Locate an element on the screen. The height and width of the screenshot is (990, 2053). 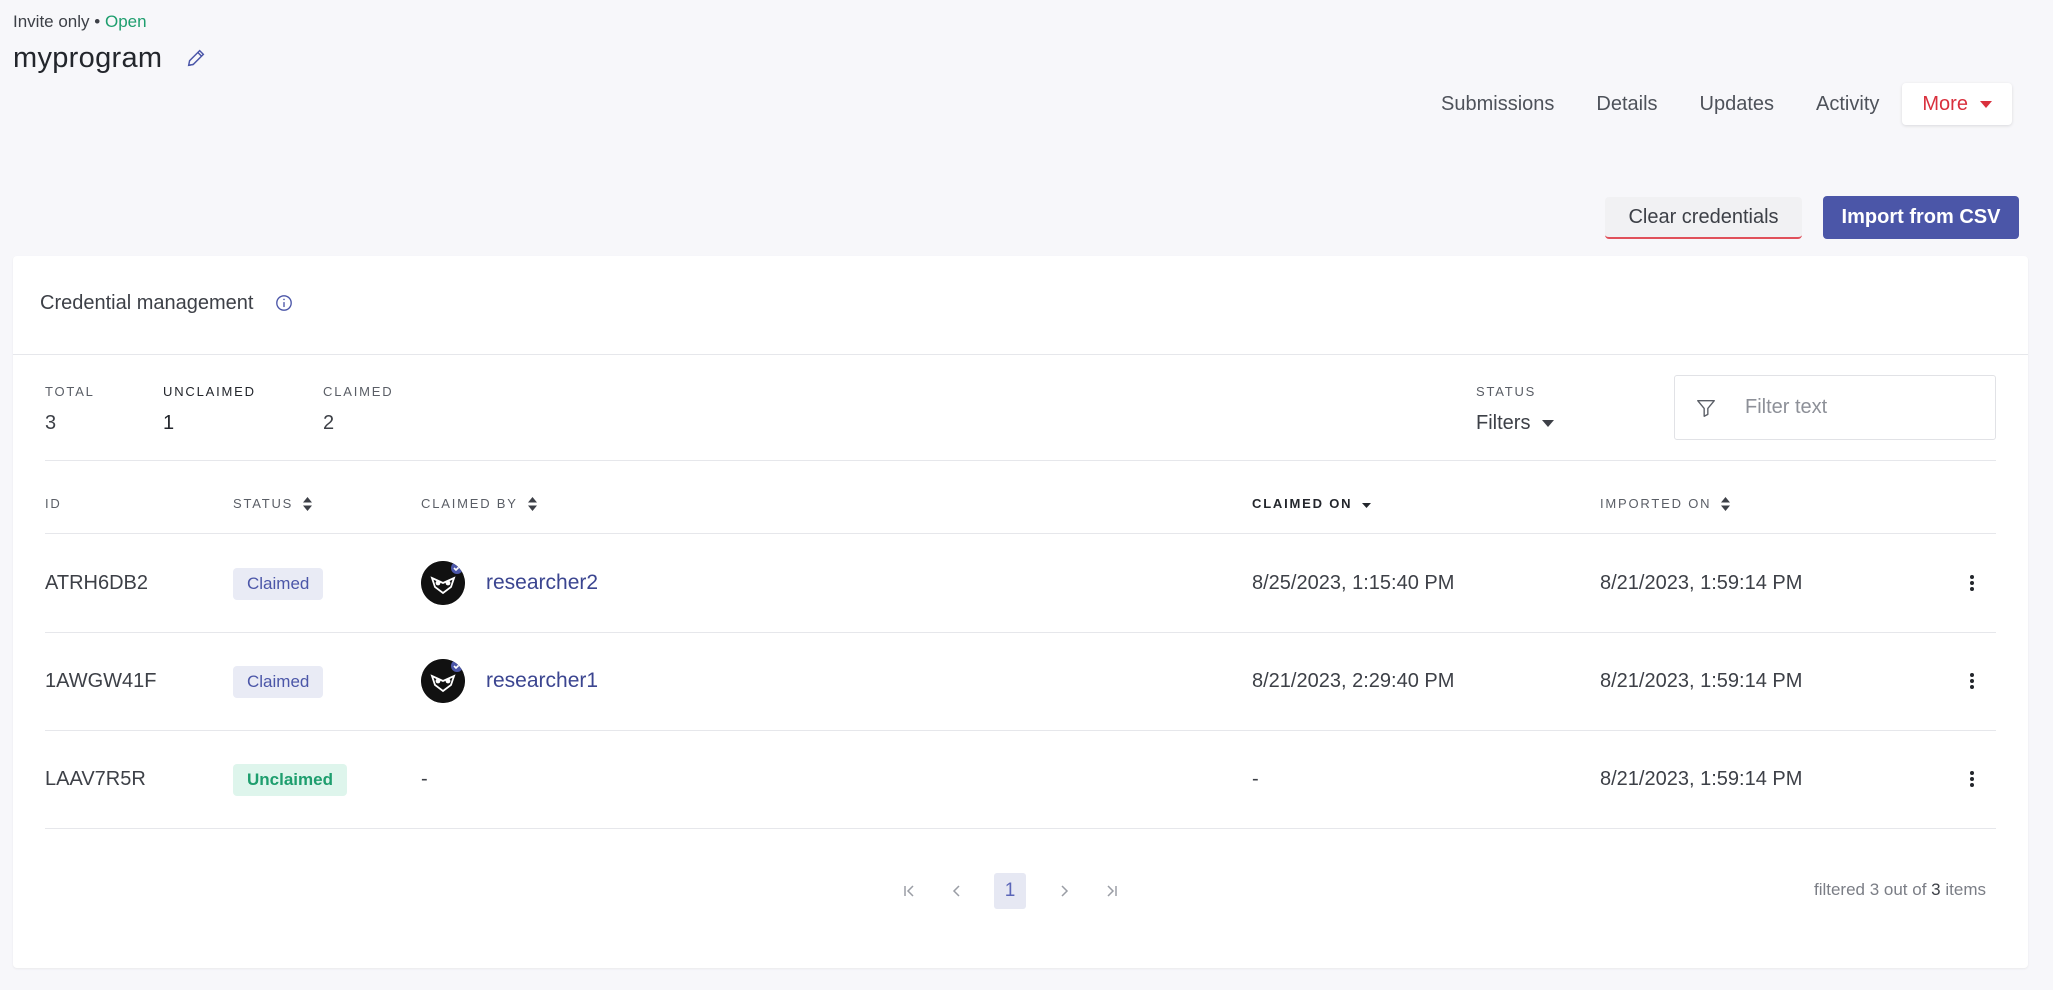
row-1-imported-on: 8/21/2023, 1:59:14 PM is located at coordinates (1701, 583).